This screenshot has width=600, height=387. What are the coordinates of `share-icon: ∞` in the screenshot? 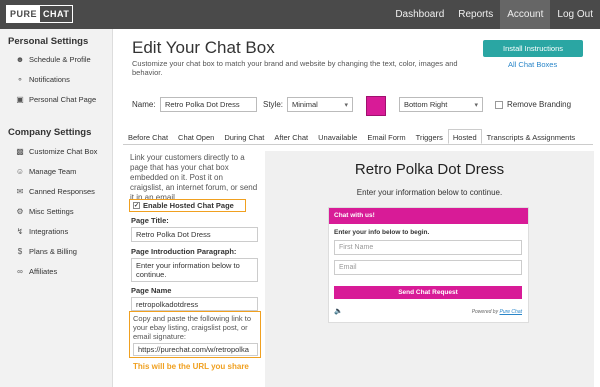 It's located at (20, 271).